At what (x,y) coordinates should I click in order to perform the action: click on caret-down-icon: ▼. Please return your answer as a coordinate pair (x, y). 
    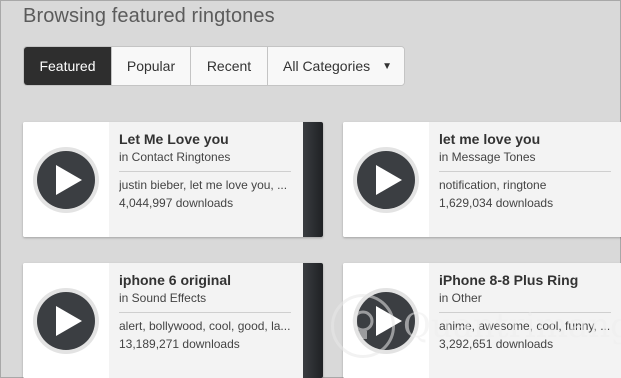
    Looking at the image, I should click on (387, 66).